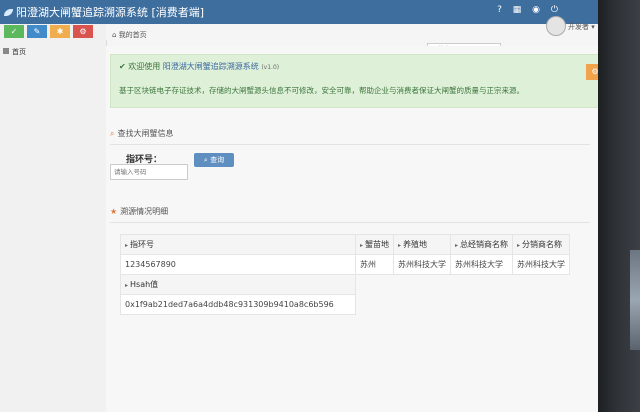 The height and width of the screenshot is (412, 640). I want to click on query-button: ⌕ 查询, so click(214, 160).